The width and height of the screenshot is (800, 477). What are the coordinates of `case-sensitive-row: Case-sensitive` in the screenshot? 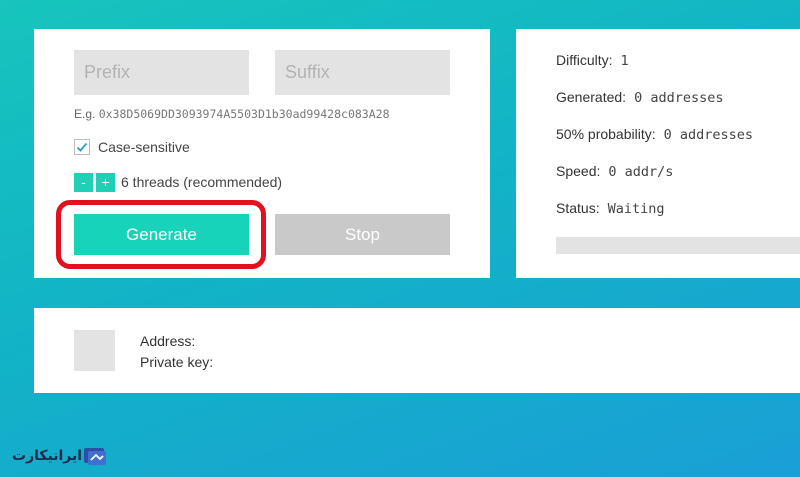 It's located at (132, 147).